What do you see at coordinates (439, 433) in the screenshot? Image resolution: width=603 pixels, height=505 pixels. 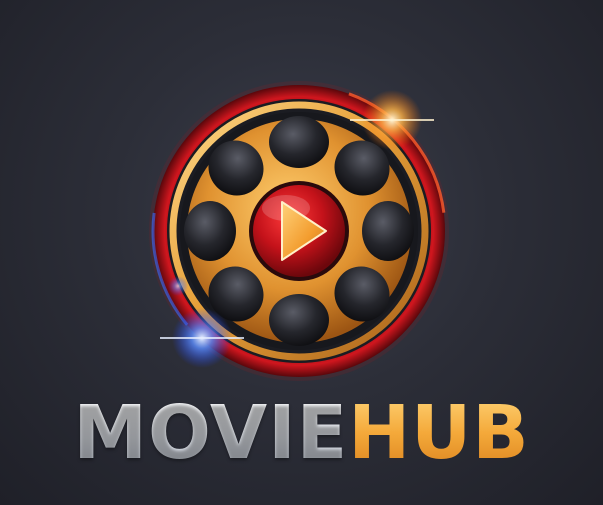 I see `wordmark-hub: HUB` at bounding box center [439, 433].